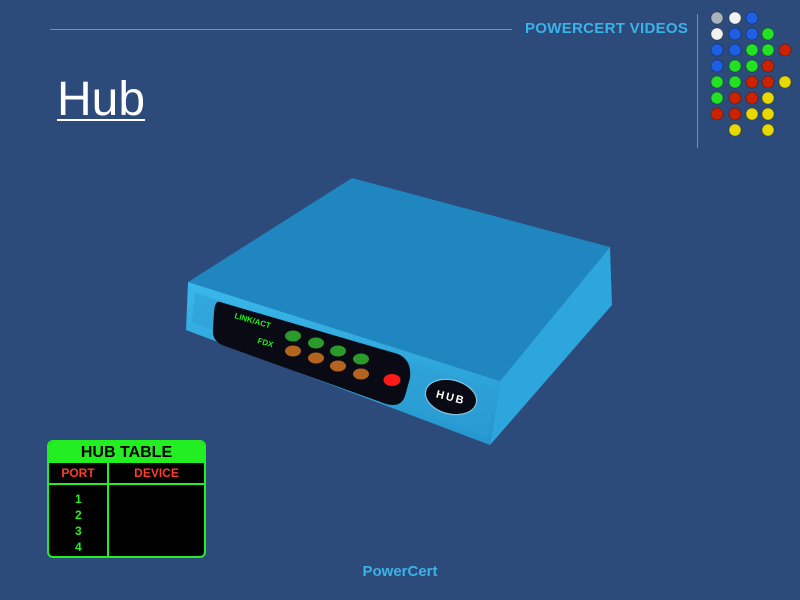  Describe the element at coordinates (78, 499) in the screenshot. I see `port-number: 1` at that location.